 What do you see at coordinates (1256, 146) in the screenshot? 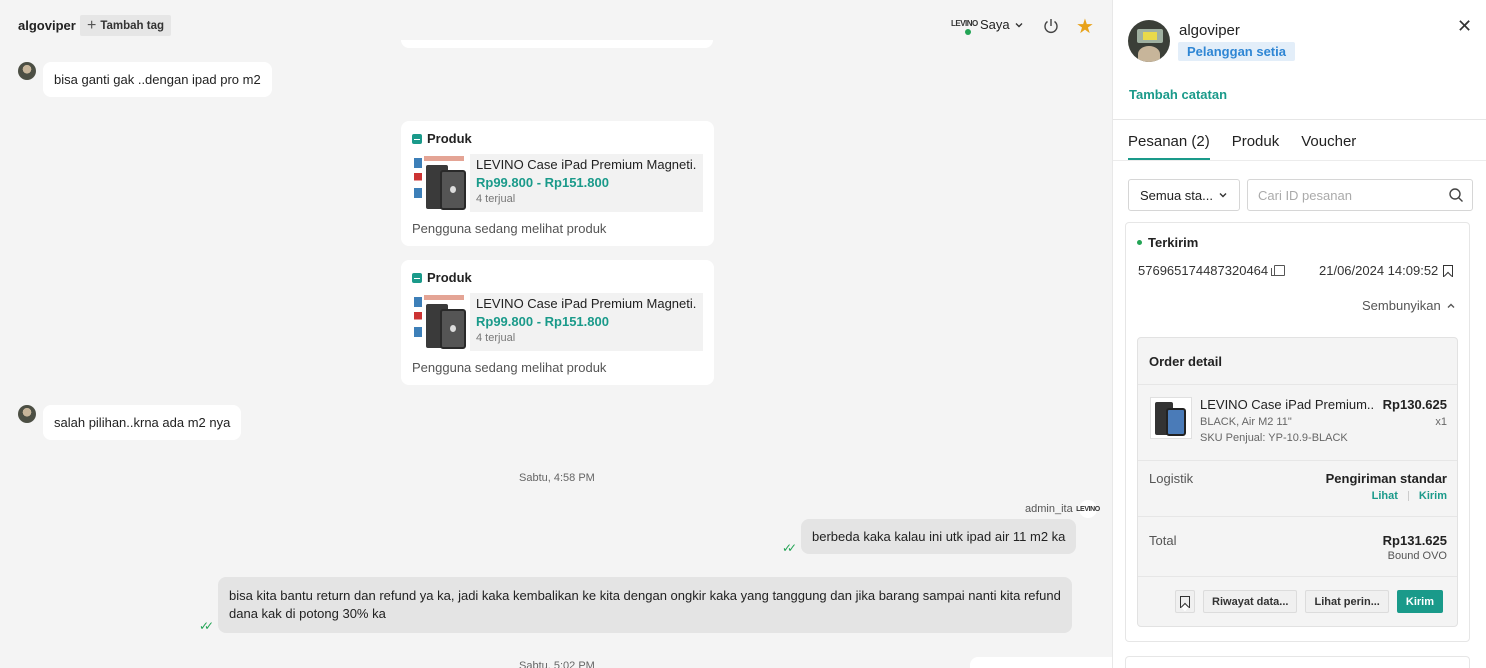
I see `tab-products: Produk` at bounding box center [1256, 146].